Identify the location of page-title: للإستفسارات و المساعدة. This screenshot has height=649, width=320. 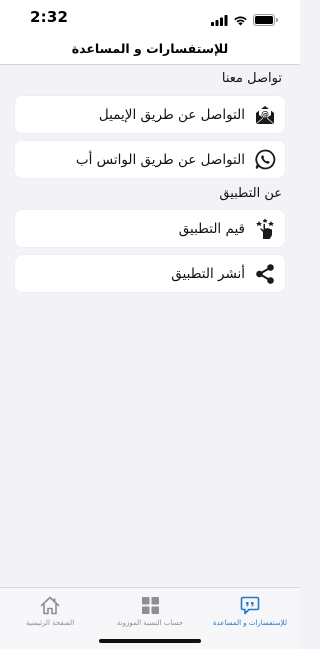
(150, 48).